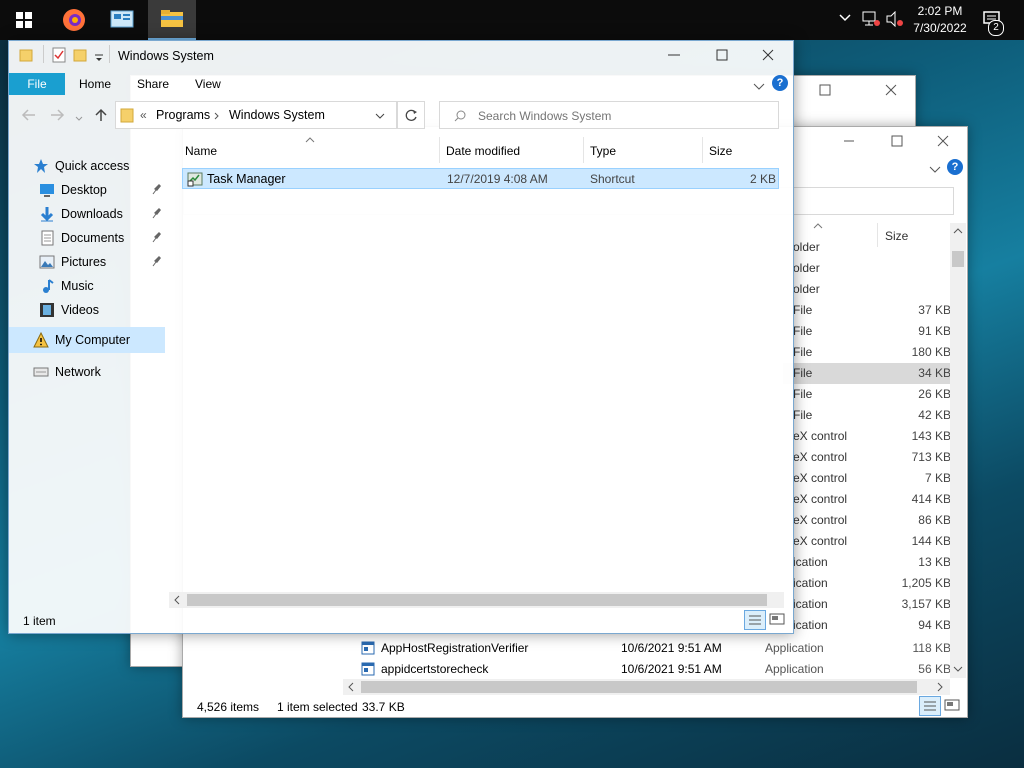  Describe the element at coordinates (66, 286) in the screenshot. I see `nav-music: Music` at that location.